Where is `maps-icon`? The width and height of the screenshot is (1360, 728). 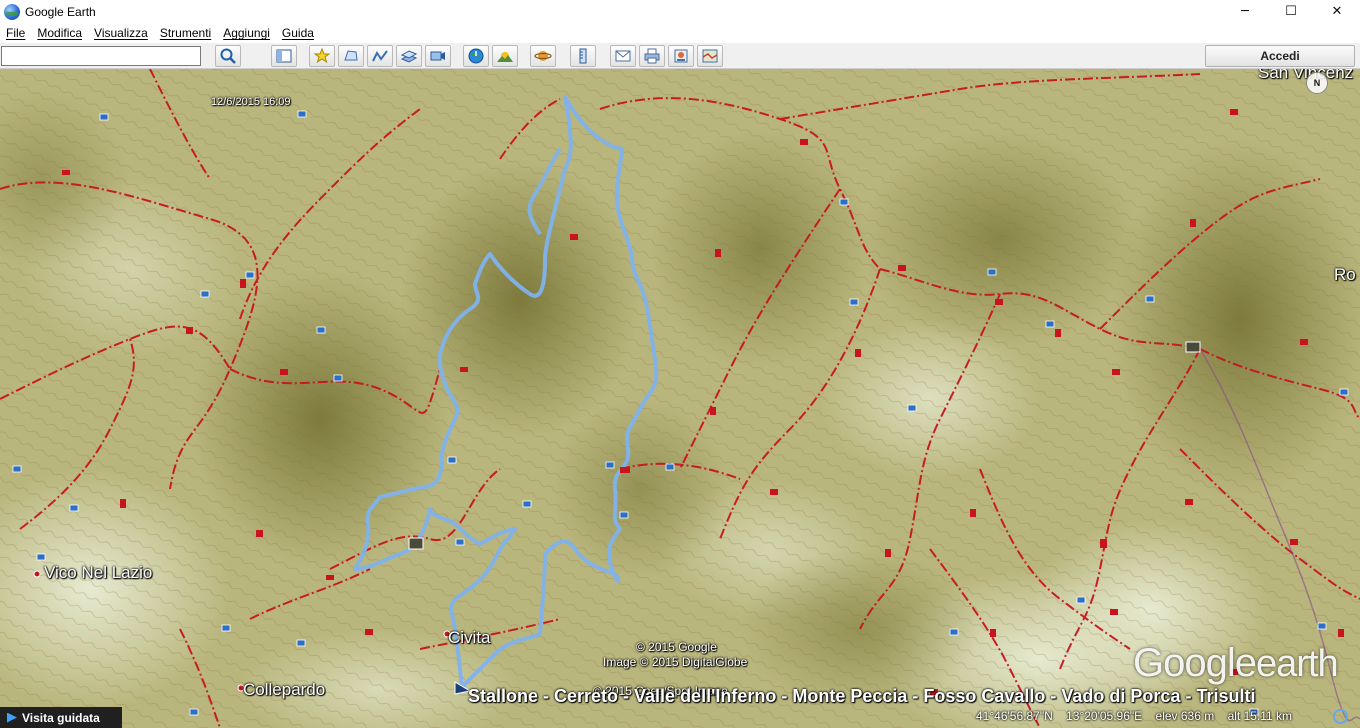 maps-icon is located at coordinates (710, 56).